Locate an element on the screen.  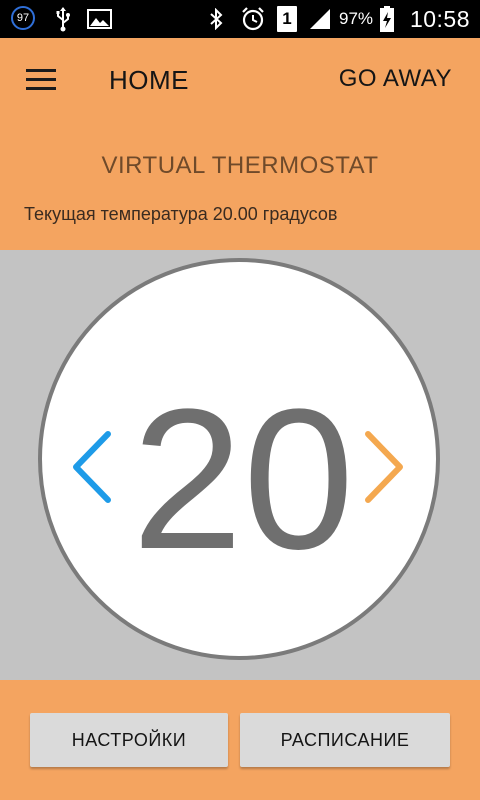
page-title: HOME is located at coordinates (149, 80).